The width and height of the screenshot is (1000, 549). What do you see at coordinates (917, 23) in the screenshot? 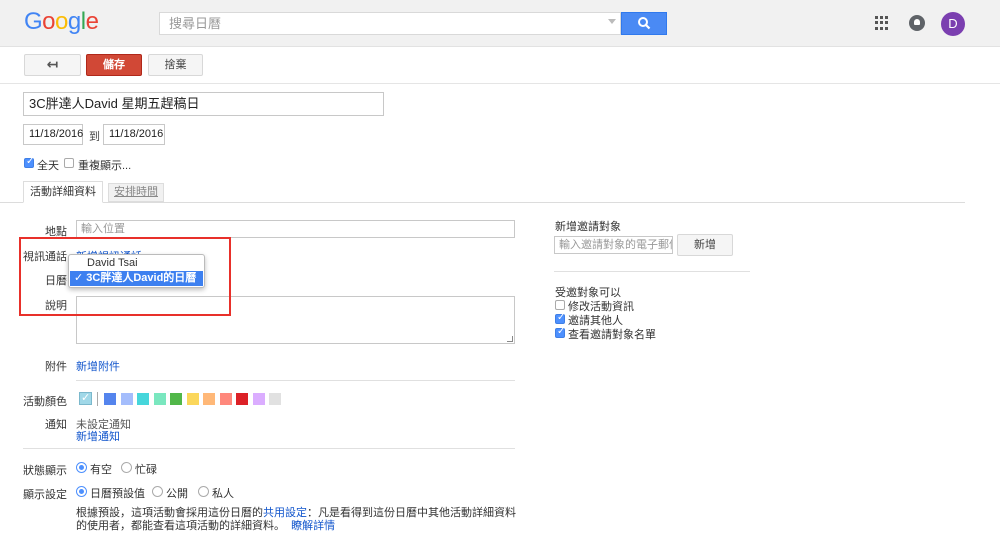
I see `notifications-icon` at bounding box center [917, 23].